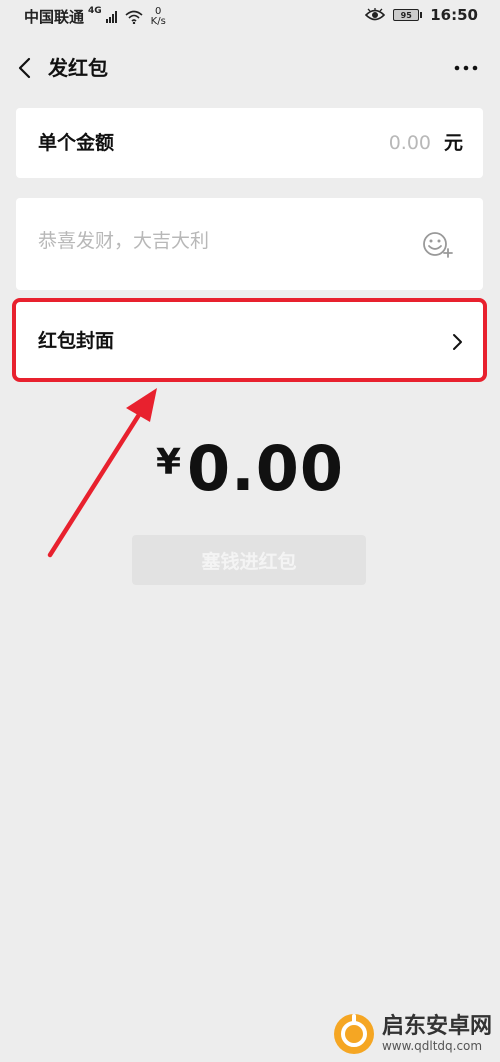 The width and height of the screenshot is (500, 1062). What do you see at coordinates (111, 16) in the screenshot?
I see `signal-icon` at bounding box center [111, 16].